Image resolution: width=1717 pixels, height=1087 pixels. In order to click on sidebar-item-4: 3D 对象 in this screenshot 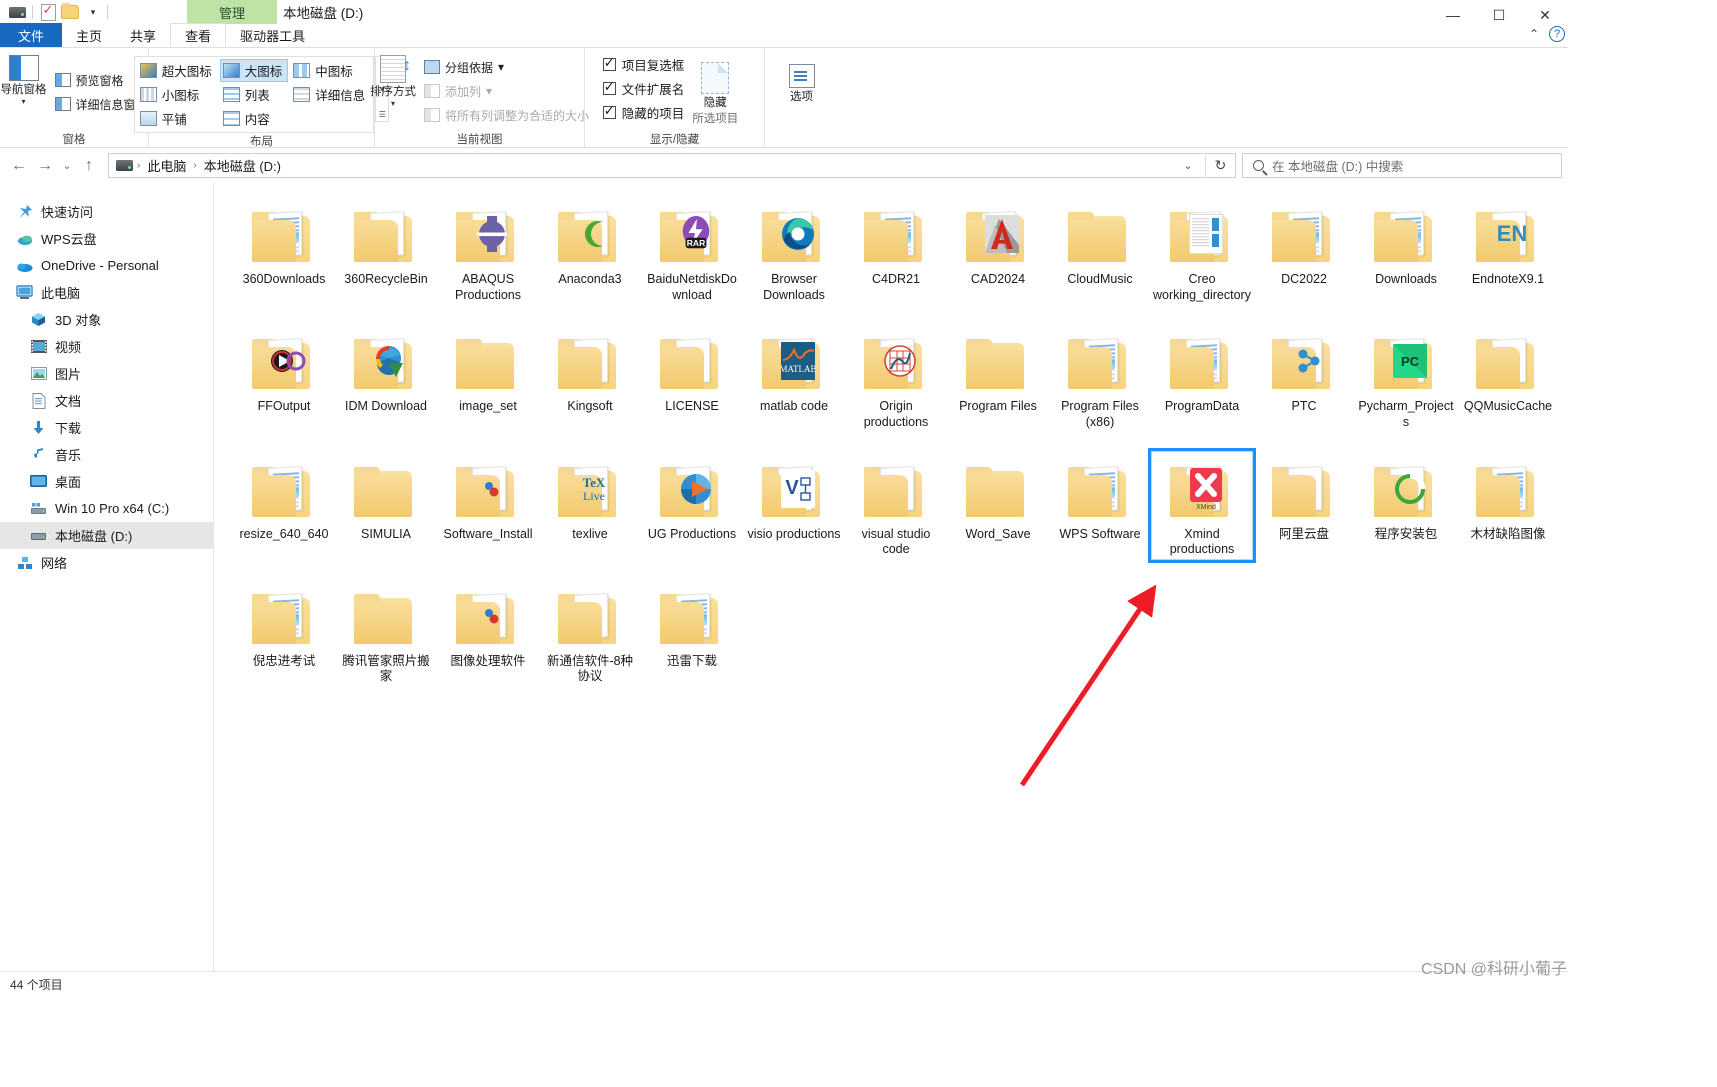, I will do `click(106, 319)`.